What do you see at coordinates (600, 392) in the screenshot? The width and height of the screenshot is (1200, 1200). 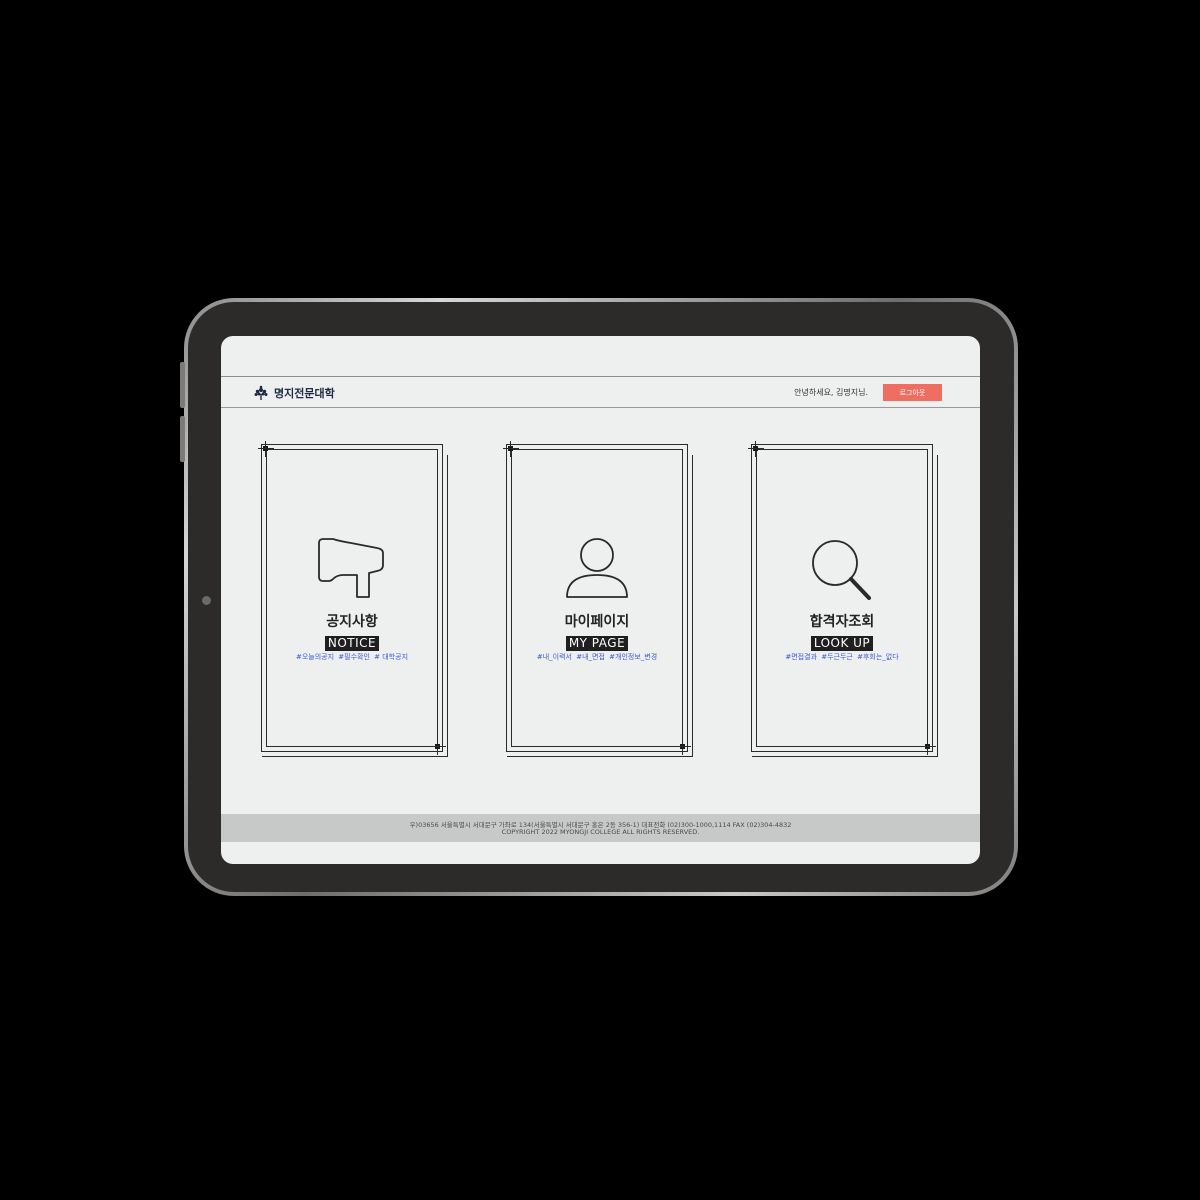 I see `header: 명지전문대학 안녕하세요, 김명지님. 로그아웃` at bounding box center [600, 392].